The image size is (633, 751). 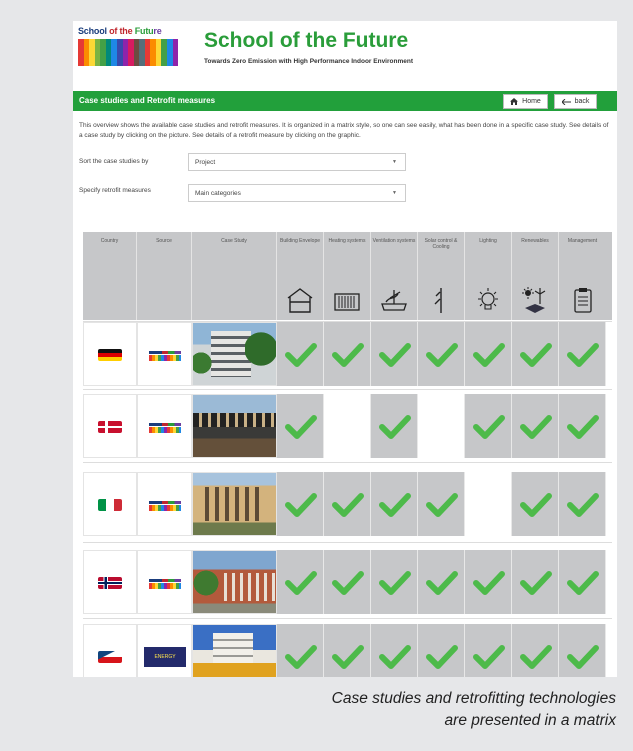 What do you see at coordinates (164, 276) in the screenshot?
I see `column-source: Source` at bounding box center [164, 276].